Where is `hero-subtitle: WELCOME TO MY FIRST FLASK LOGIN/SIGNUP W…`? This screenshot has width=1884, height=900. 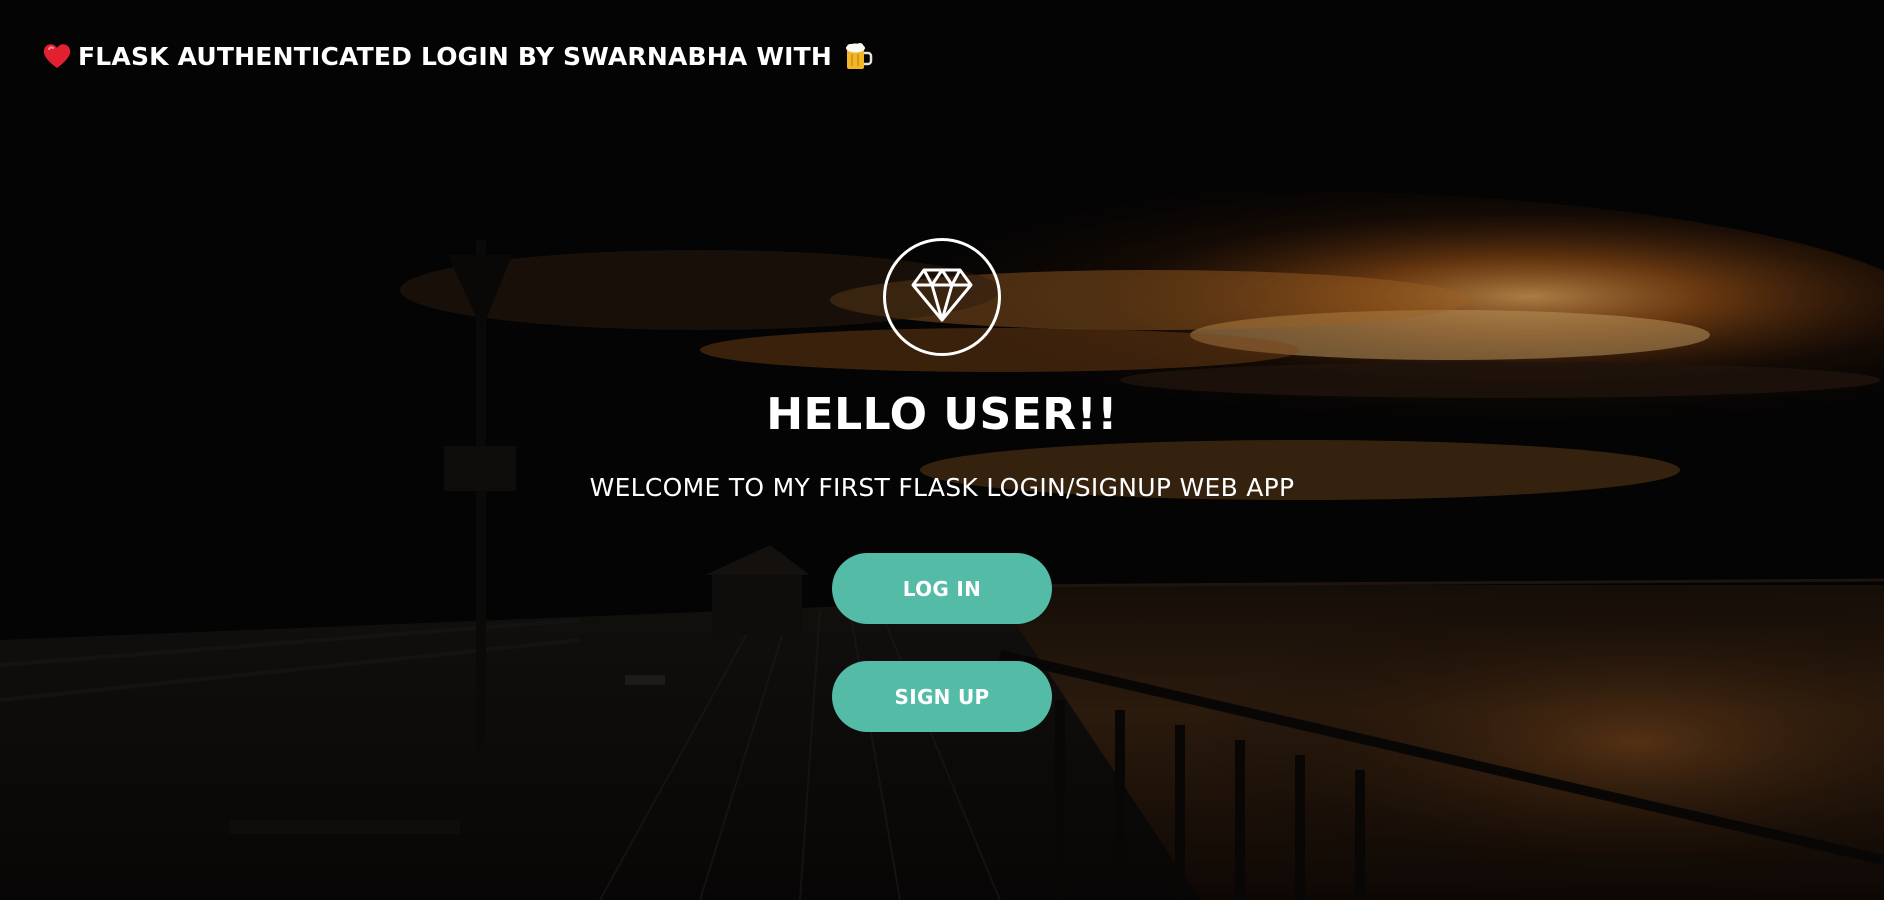 hero-subtitle: WELCOME TO MY FIRST FLASK LOGIN/SIGNUP W… is located at coordinates (942, 487).